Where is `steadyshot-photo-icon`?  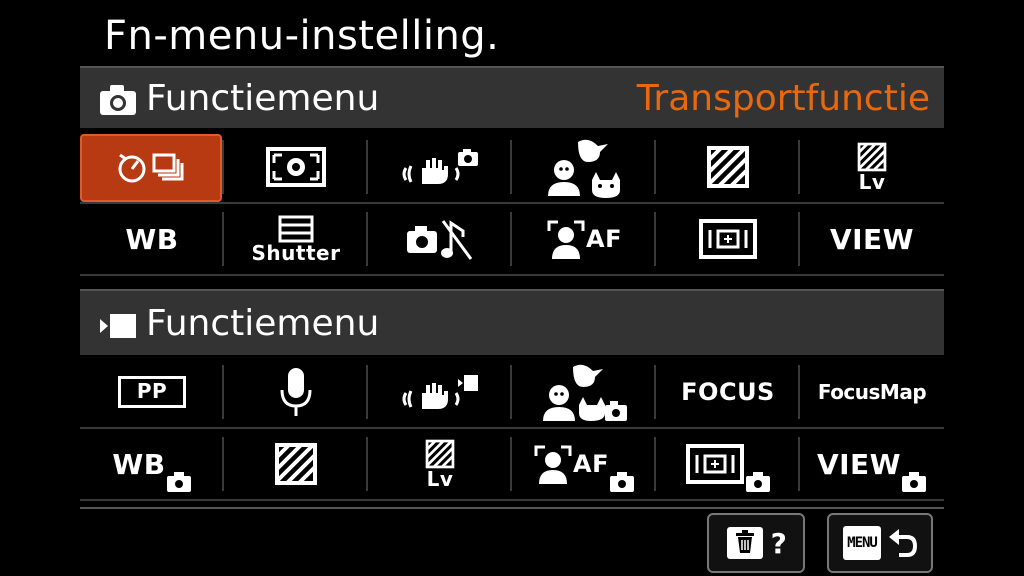 steadyshot-photo-icon is located at coordinates (440, 166).